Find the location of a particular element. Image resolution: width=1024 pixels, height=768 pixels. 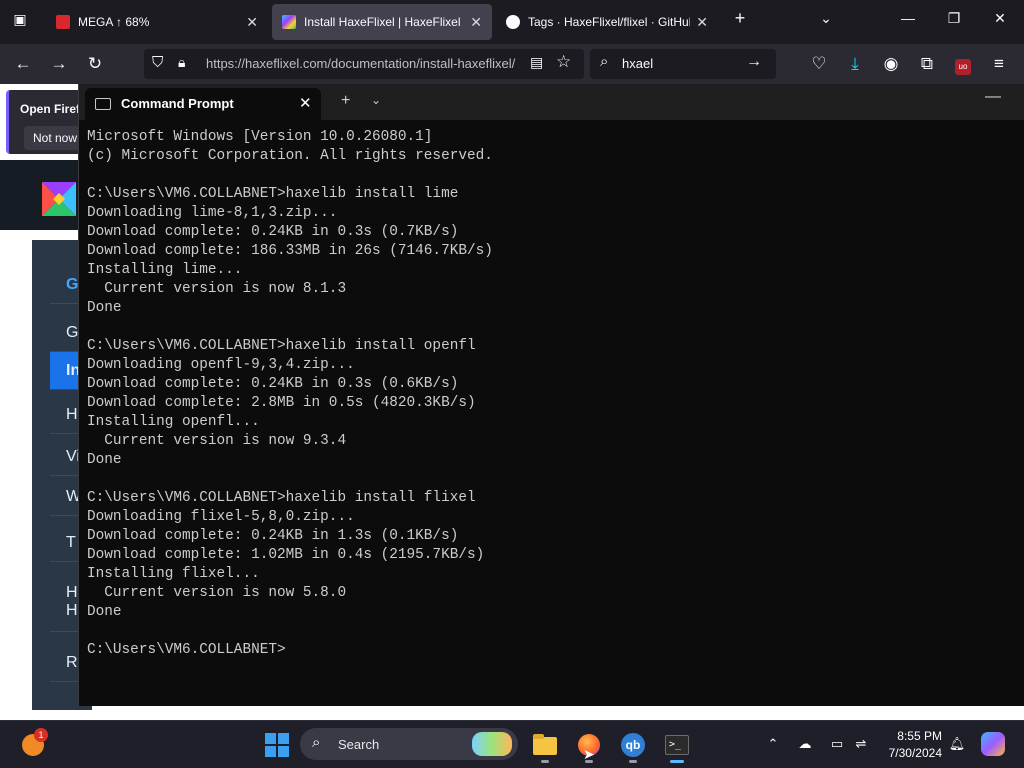

windows-terminal-icon: >_ is located at coordinates (677, 745).